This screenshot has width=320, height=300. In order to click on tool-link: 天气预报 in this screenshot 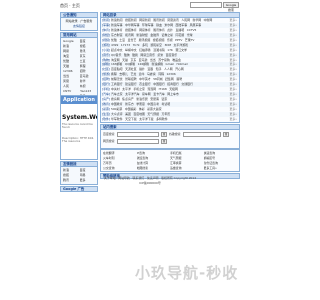, I will do `click(187, 158)`.